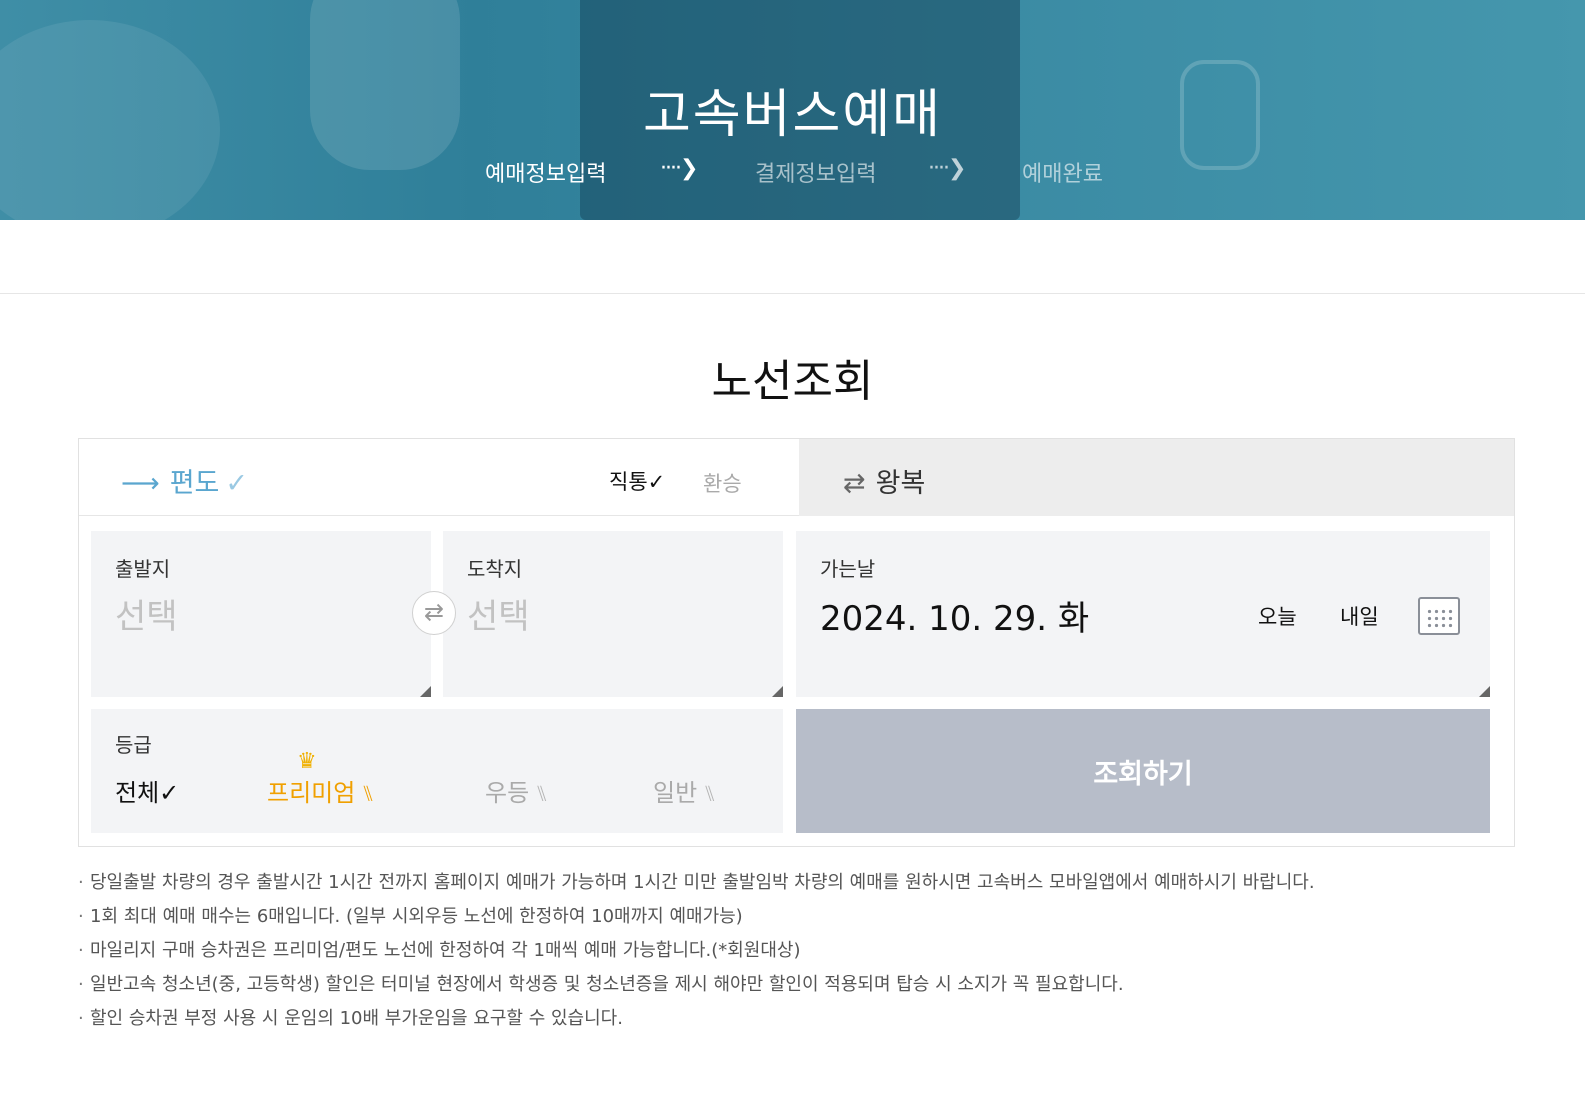 The image size is (1585, 1111). What do you see at coordinates (439, 477) in the screenshot?
I see `tab-oneway: ⟶ 편도 ✓ 직통✓ 환승` at bounding box center [439, 477].